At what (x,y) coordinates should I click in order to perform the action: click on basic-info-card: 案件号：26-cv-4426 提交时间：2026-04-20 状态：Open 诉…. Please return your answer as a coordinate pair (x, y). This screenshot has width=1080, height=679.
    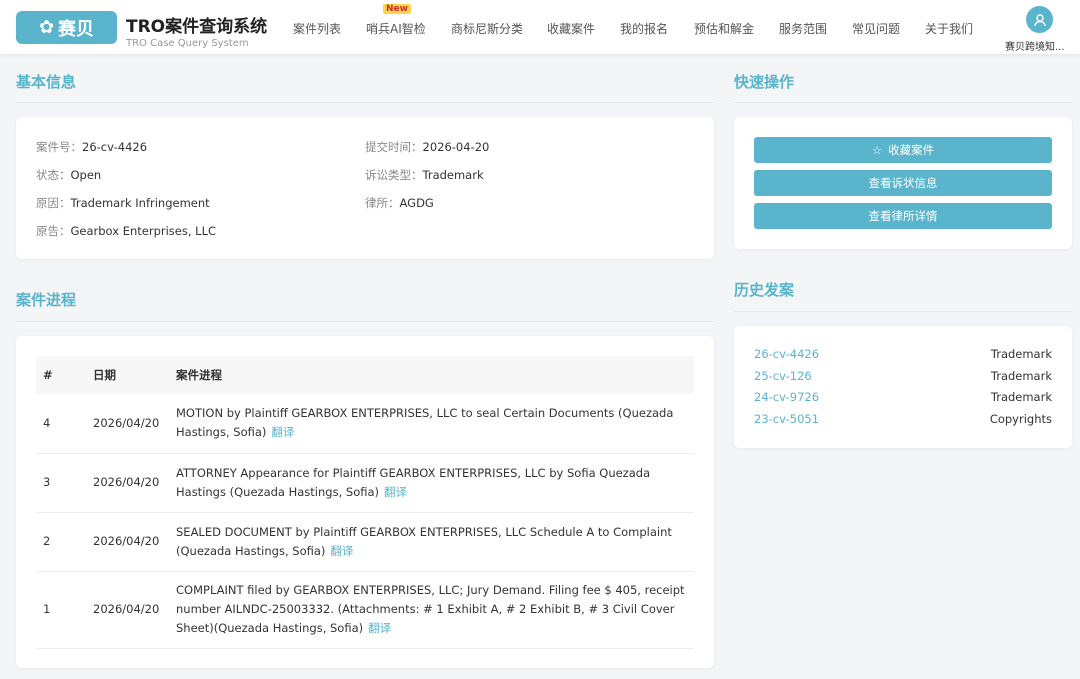
    Looking at the image, I should click on (365, 188).